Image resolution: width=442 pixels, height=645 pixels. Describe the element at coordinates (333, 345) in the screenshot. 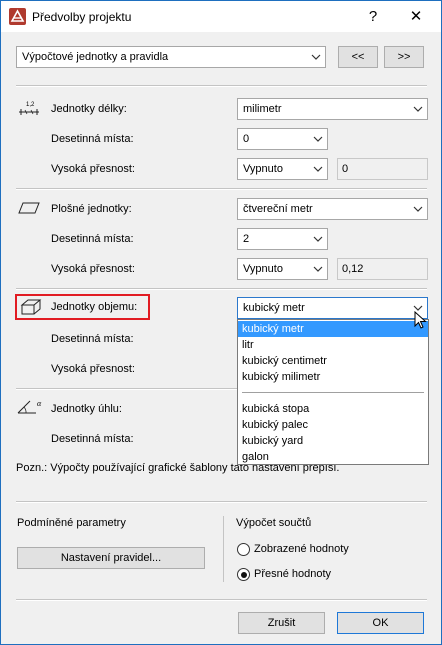

I see `dropdown-option-liter: litr` at that location.